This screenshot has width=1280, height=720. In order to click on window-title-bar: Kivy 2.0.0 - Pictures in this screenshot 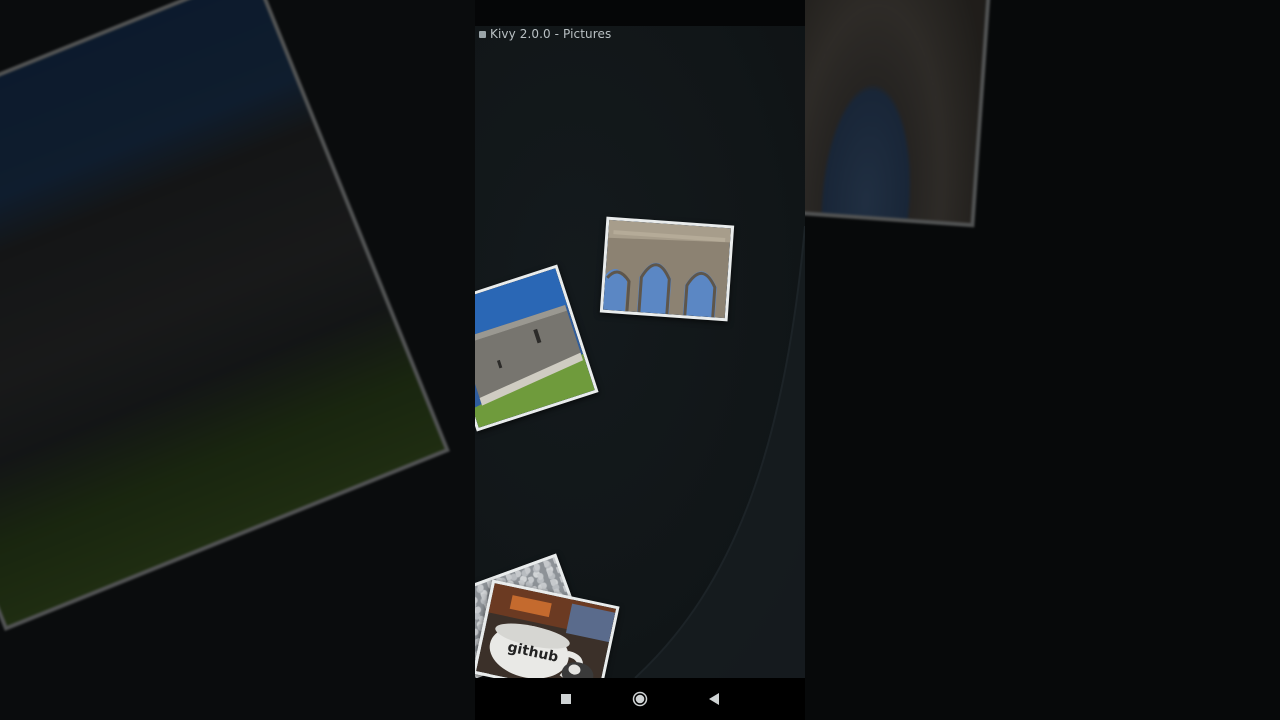, I will do `click(545, 34)`.